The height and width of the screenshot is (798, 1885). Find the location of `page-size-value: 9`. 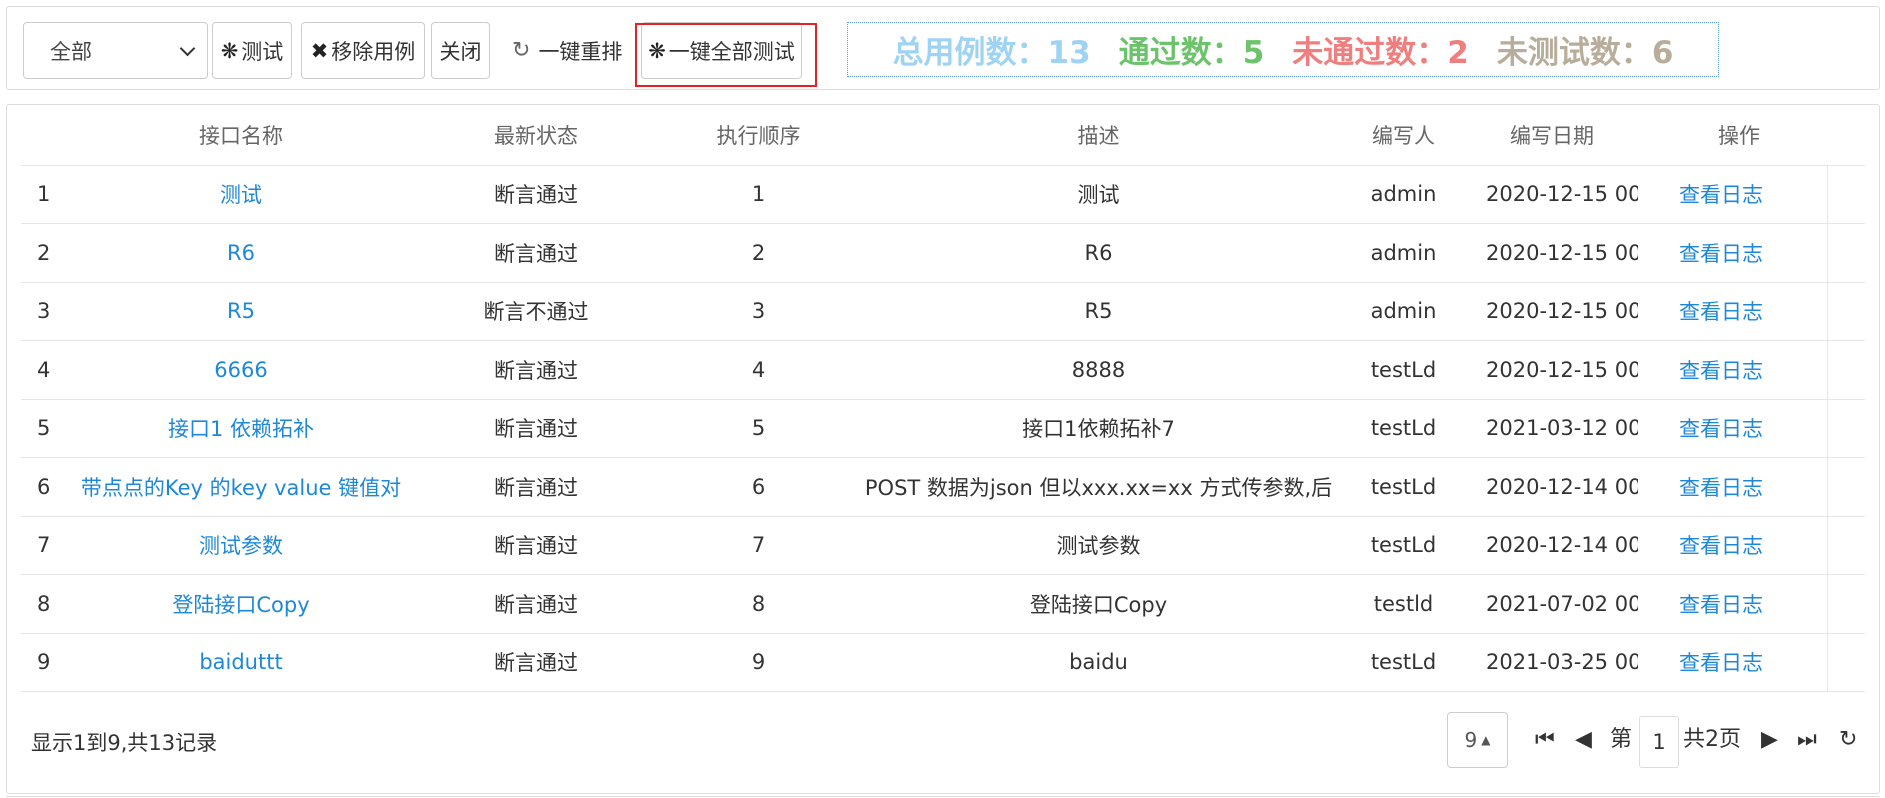

page-size-value: 9 is located at coordinates (1471, 740).